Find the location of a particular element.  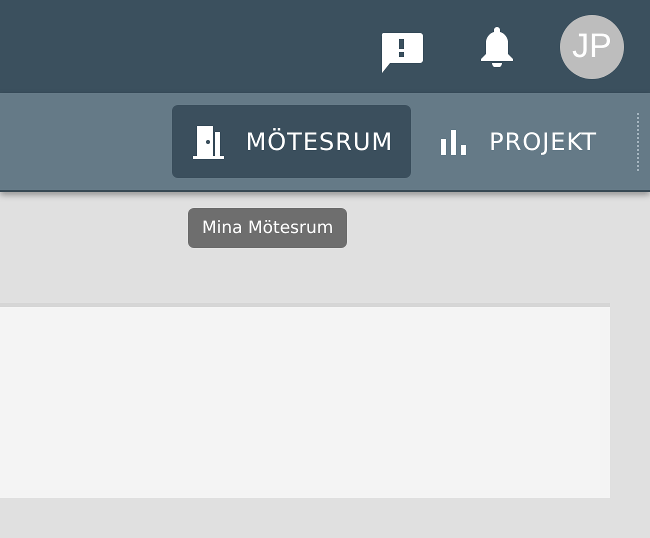

feedback-icon is located at coordinates (401, 52).